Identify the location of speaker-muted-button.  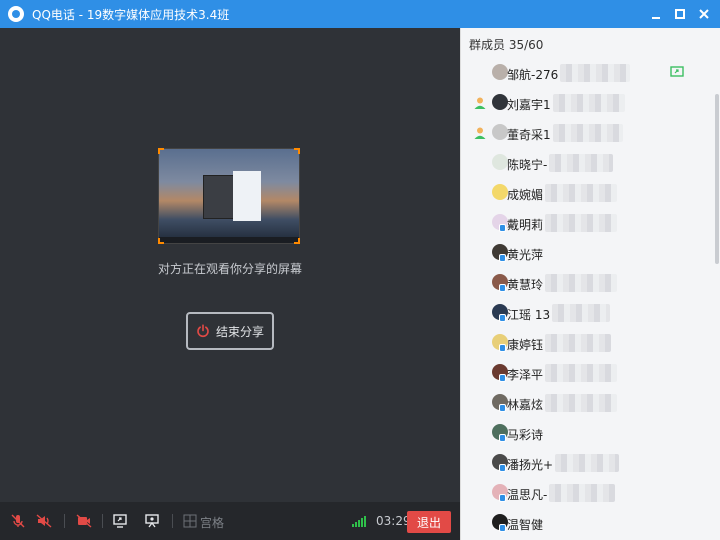
(44, 521).